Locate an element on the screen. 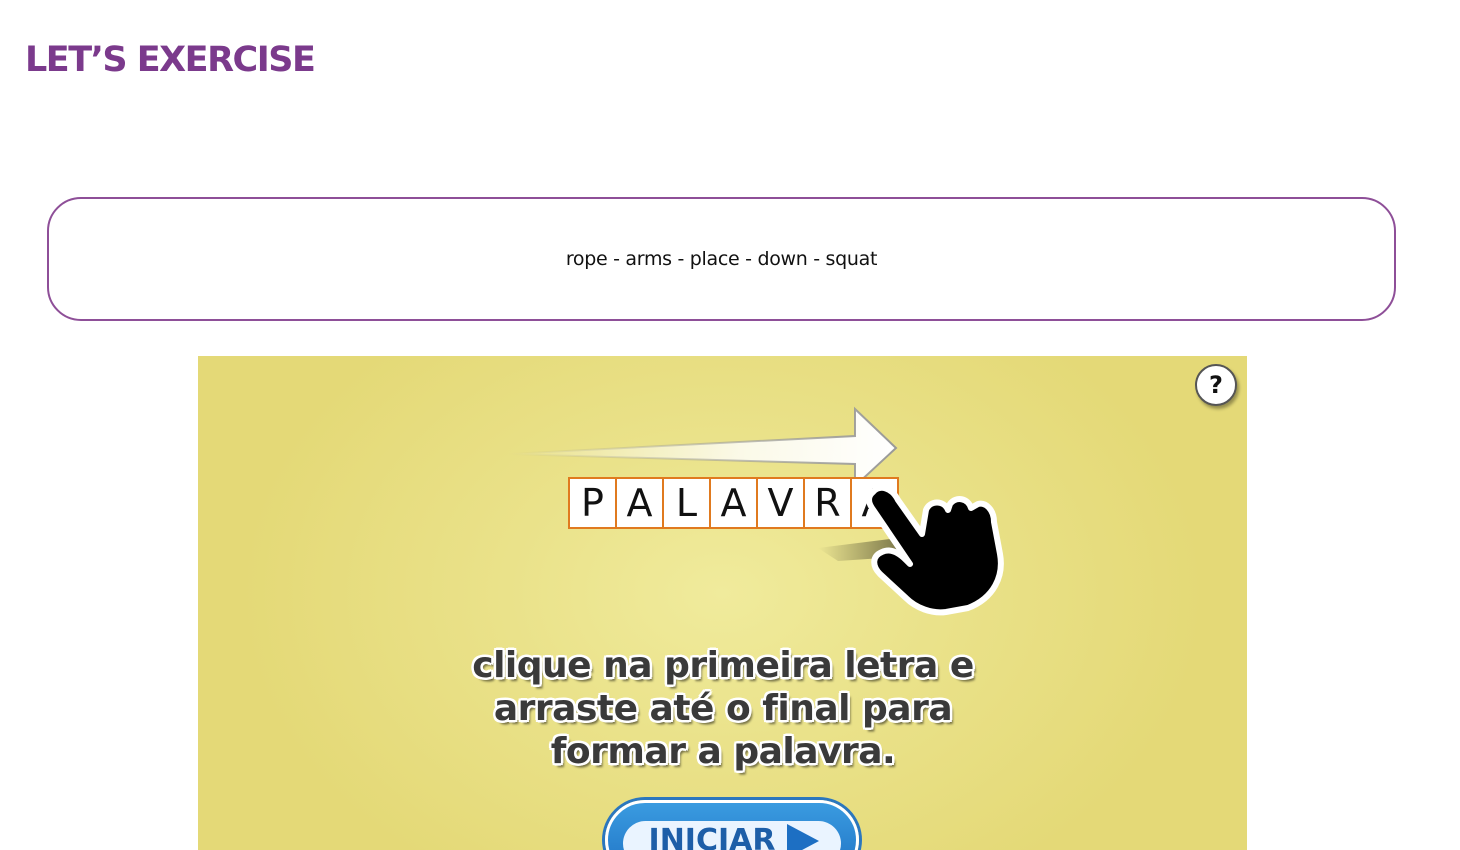  start-button: INICIAR is located at coordinates (732, 825).